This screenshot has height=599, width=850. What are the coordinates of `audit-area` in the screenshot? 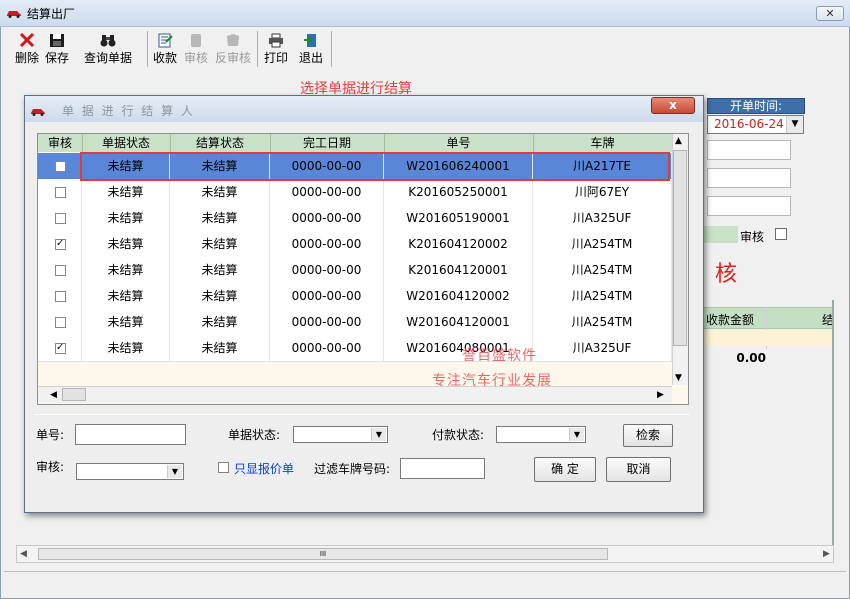 It's located at (718, 234).